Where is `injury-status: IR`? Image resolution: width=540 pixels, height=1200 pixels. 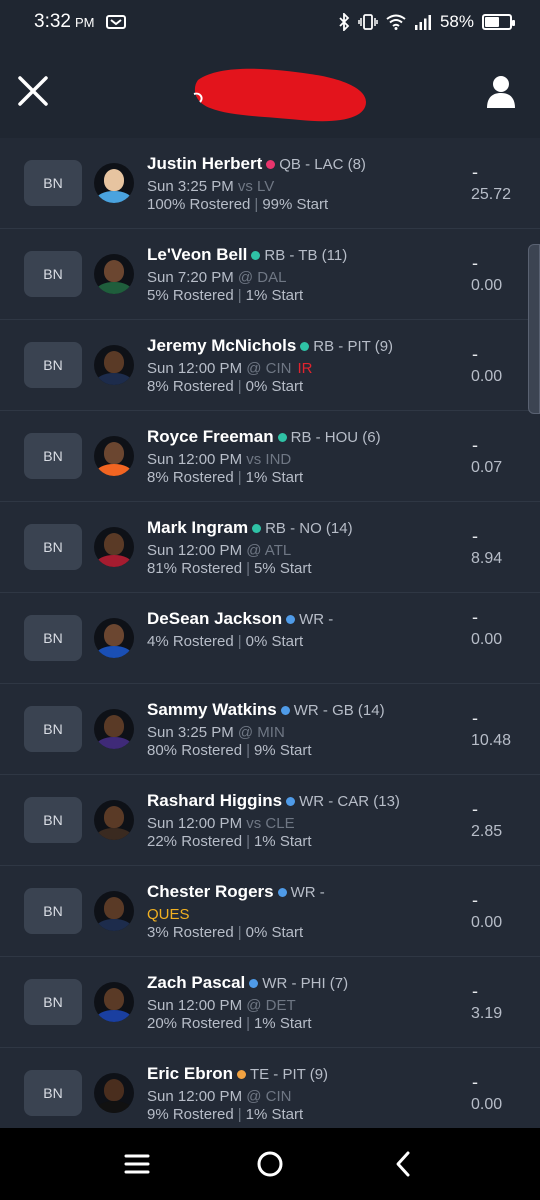
injury-status: IR is located at coordinates (305, 368).